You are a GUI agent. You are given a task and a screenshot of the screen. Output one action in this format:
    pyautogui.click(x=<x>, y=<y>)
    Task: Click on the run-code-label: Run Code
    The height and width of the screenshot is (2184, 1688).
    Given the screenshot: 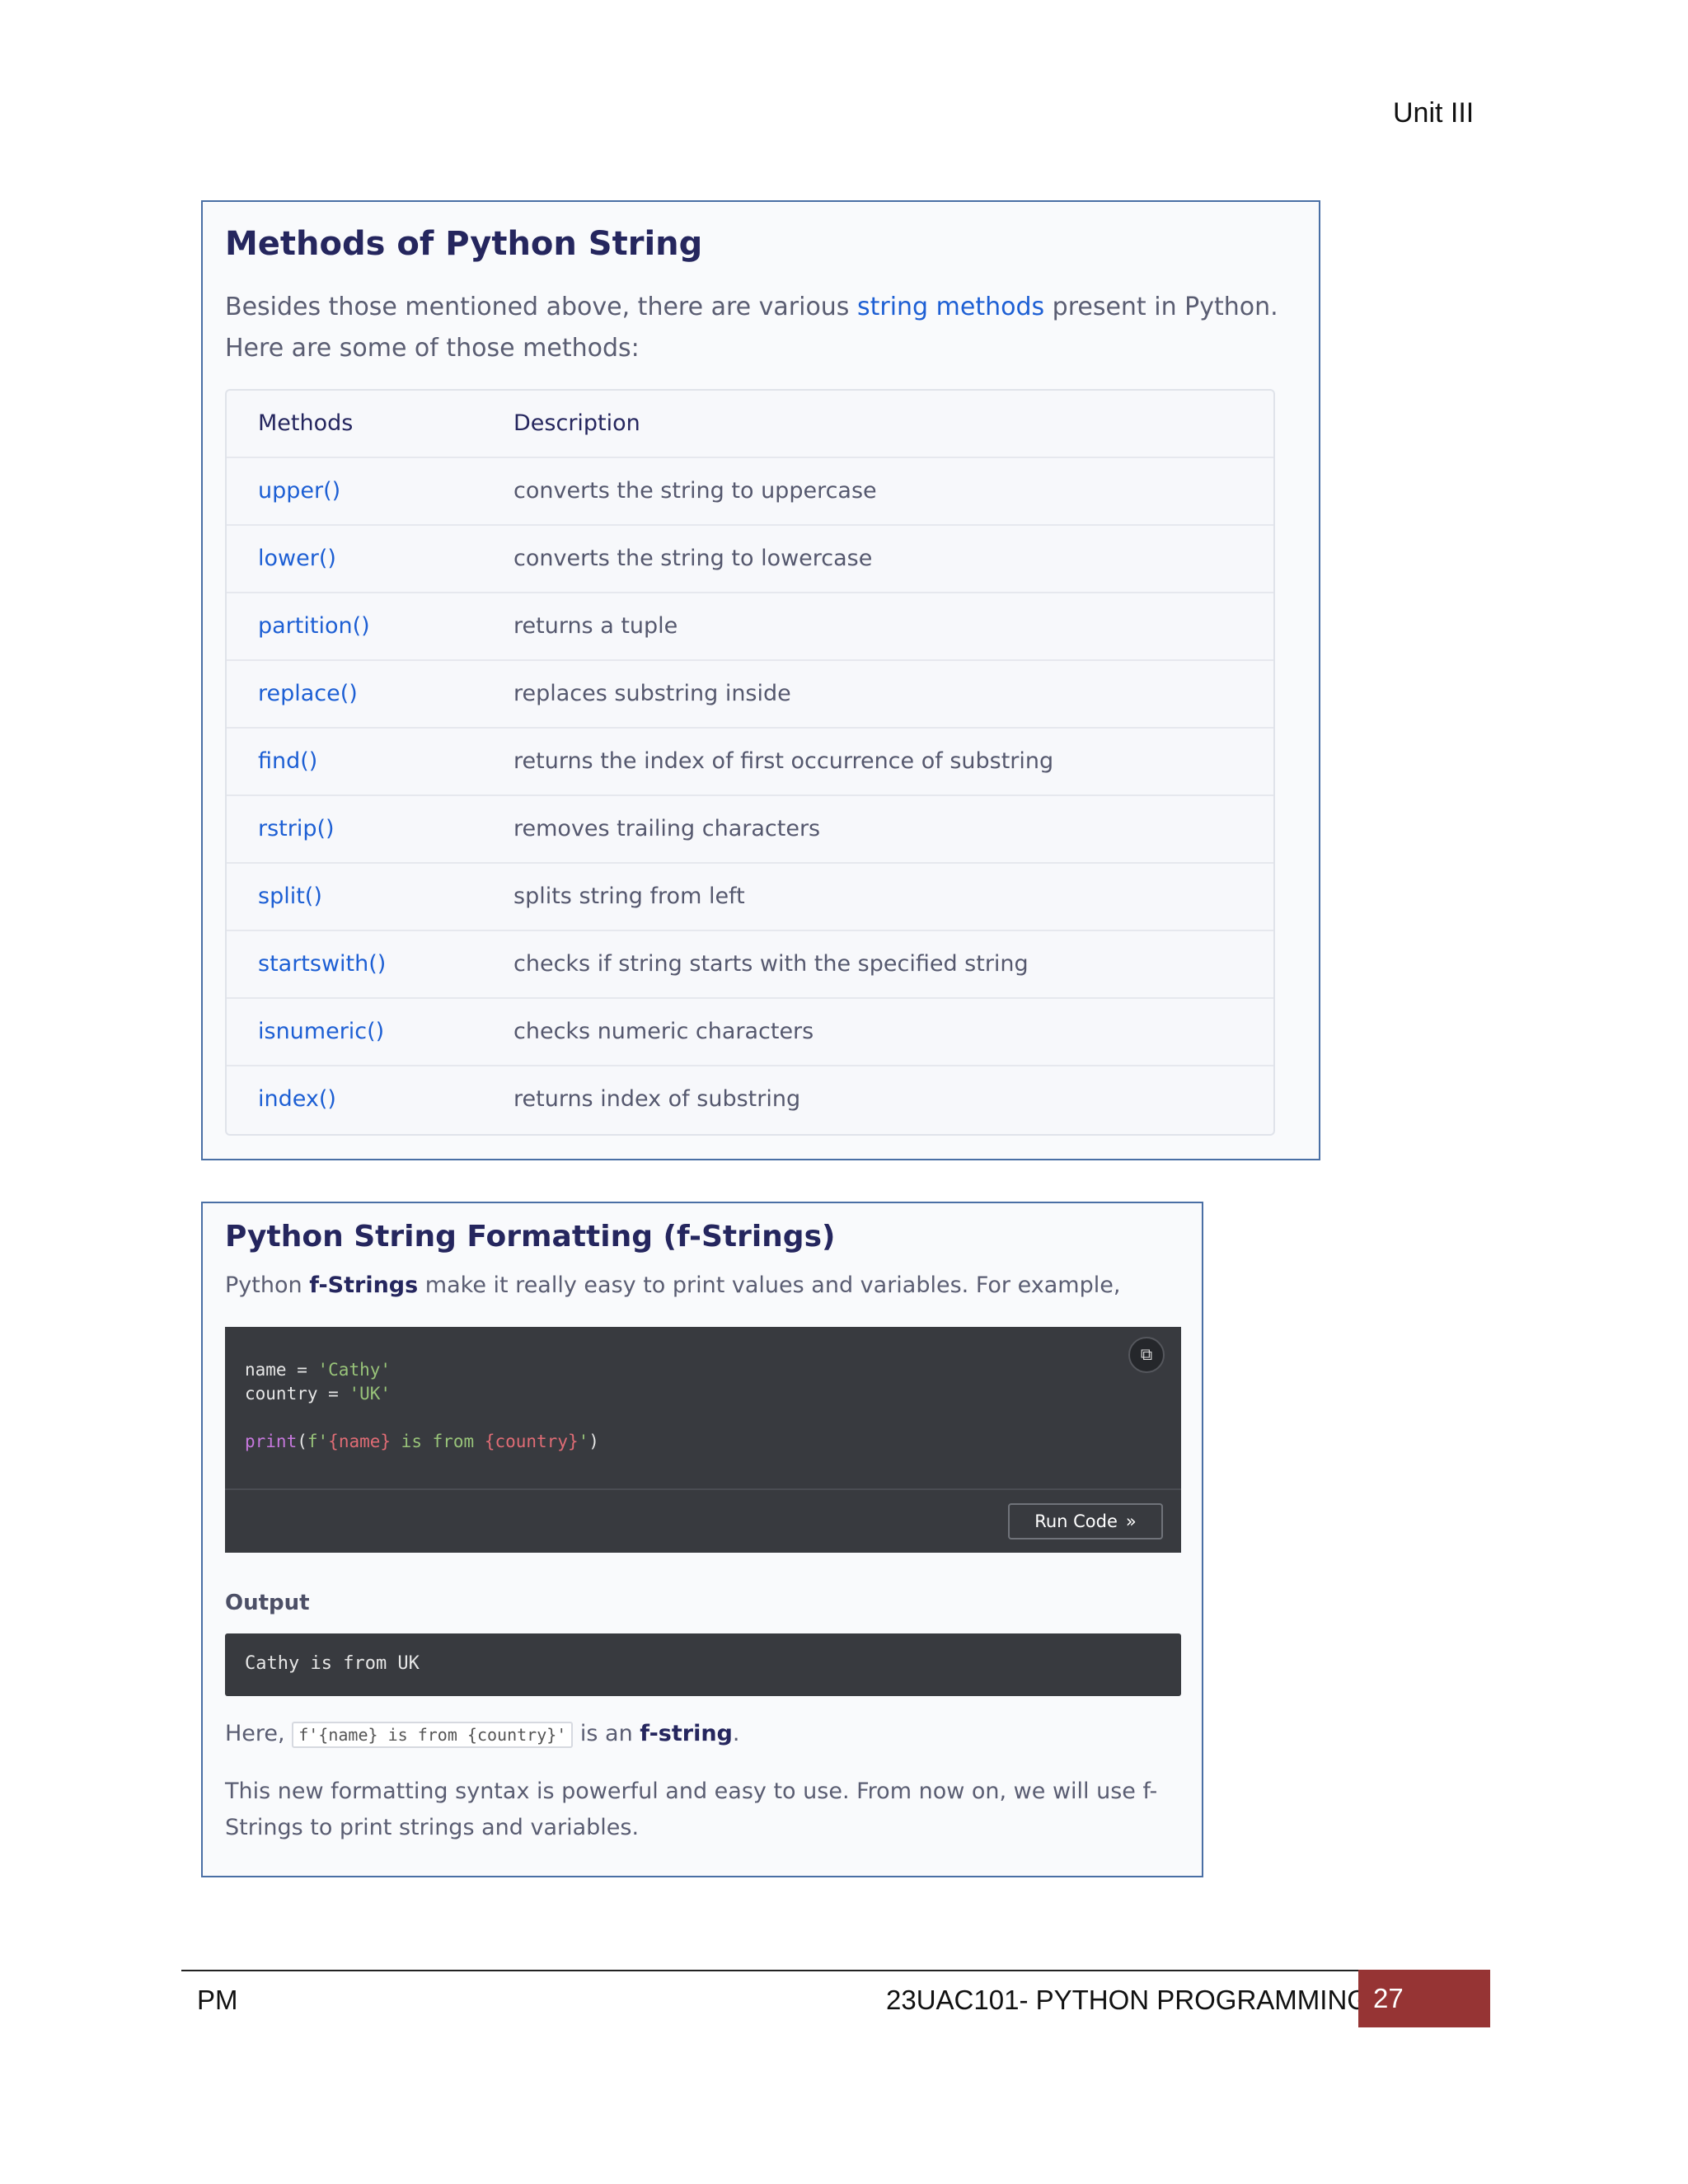 What is the action you would take?
    pyautogui.click(x=1076, y=1521)
    